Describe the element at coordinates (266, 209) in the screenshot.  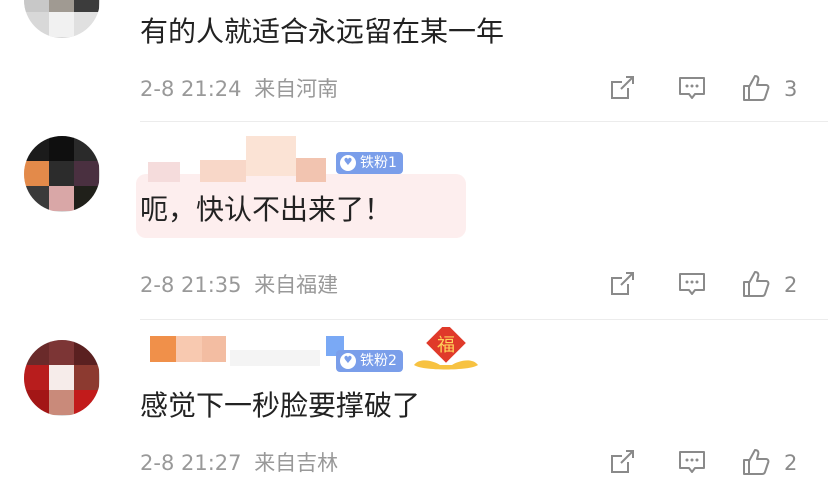
I see `comment-text: 呃，快认不出来了！` at that location.